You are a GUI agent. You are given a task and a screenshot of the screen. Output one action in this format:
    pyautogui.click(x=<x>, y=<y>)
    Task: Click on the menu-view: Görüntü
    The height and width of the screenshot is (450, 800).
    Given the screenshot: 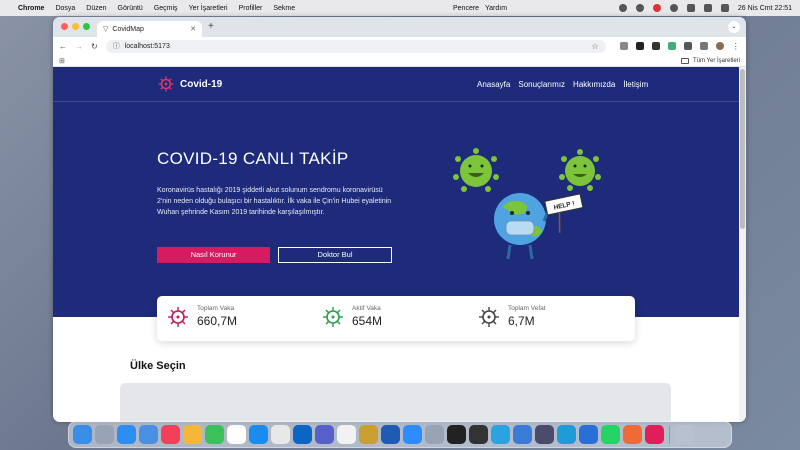 What is the action you would take?
    pyautogui.click(x=130, y=8)
    